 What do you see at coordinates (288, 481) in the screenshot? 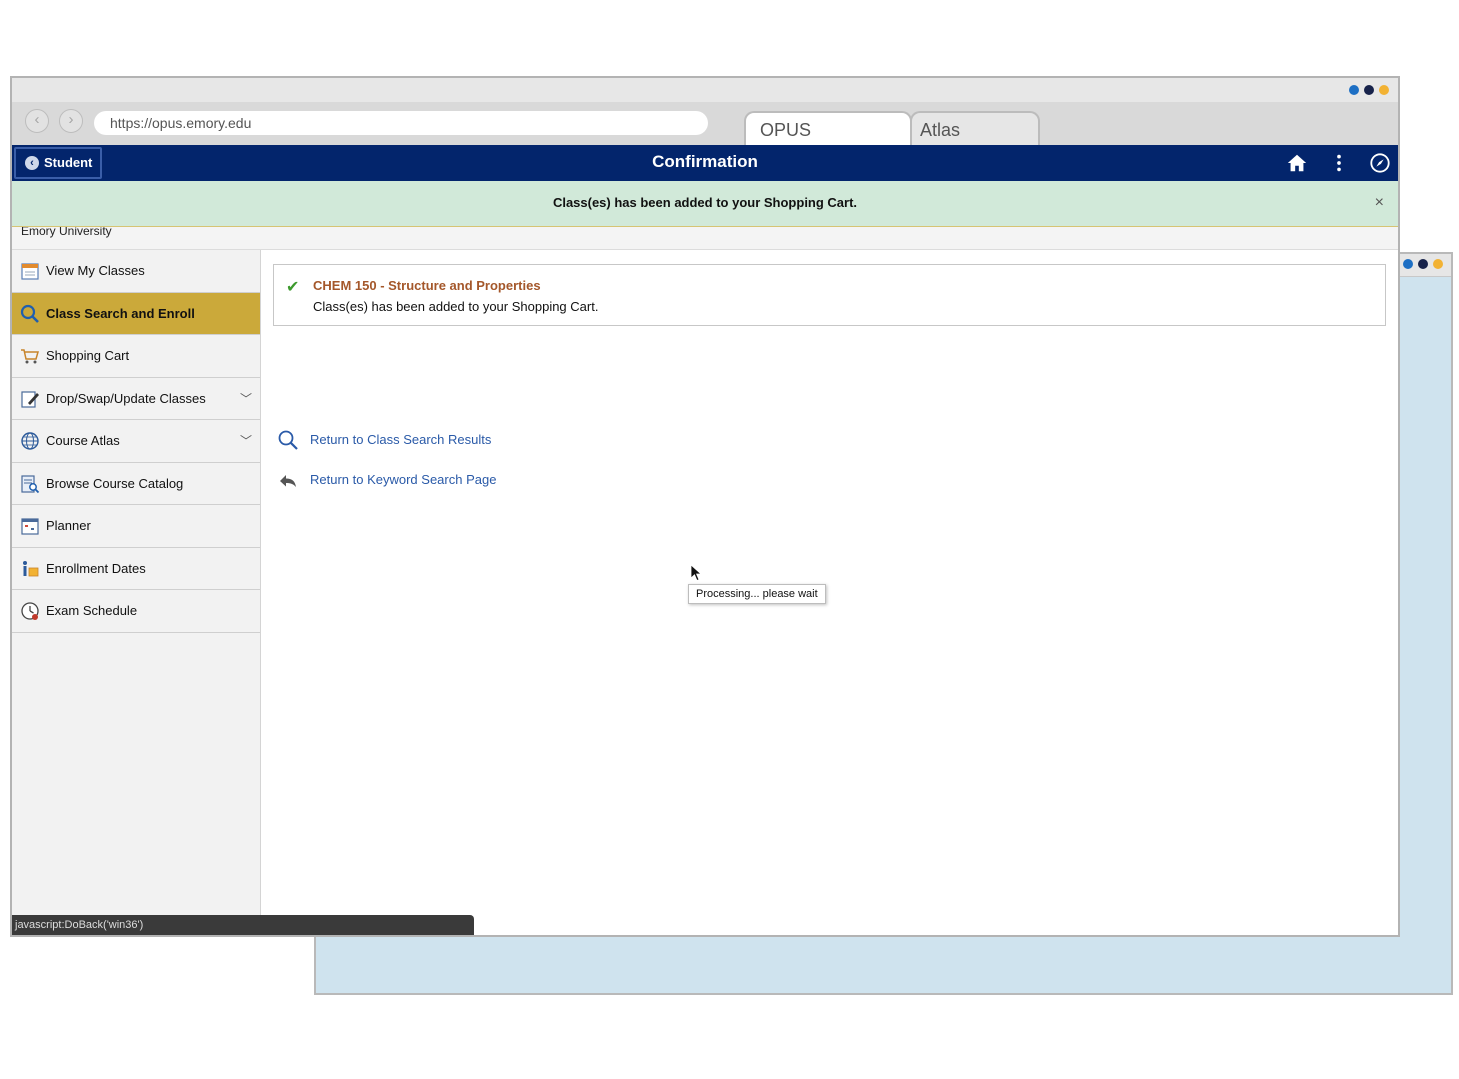
I see `return-arrow-icon` at bounding box center [288, 481].